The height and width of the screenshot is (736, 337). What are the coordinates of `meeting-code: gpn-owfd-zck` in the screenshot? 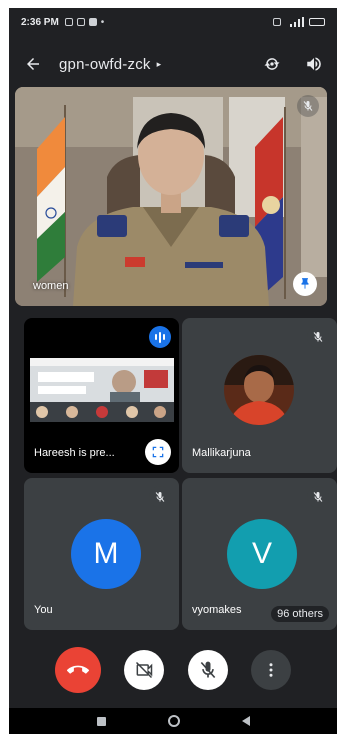 It's located at (105, 64).